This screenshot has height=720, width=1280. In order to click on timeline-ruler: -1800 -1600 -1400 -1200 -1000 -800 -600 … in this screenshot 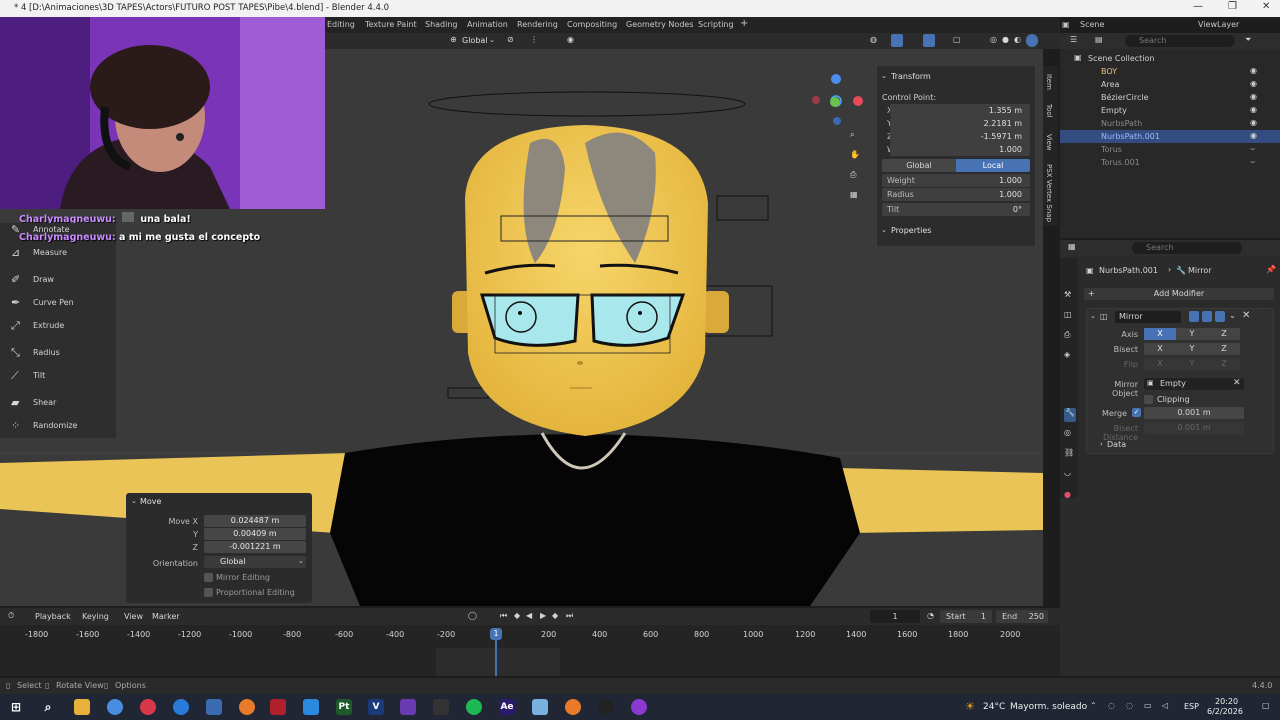, I will do `click(530, 651)`.